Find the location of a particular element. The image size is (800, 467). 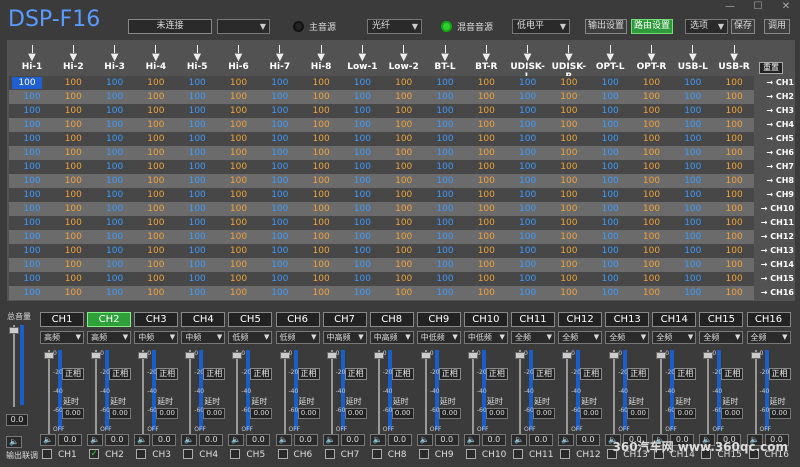

filter-select: 高频 ▼ is located at coordinates (109, 337).